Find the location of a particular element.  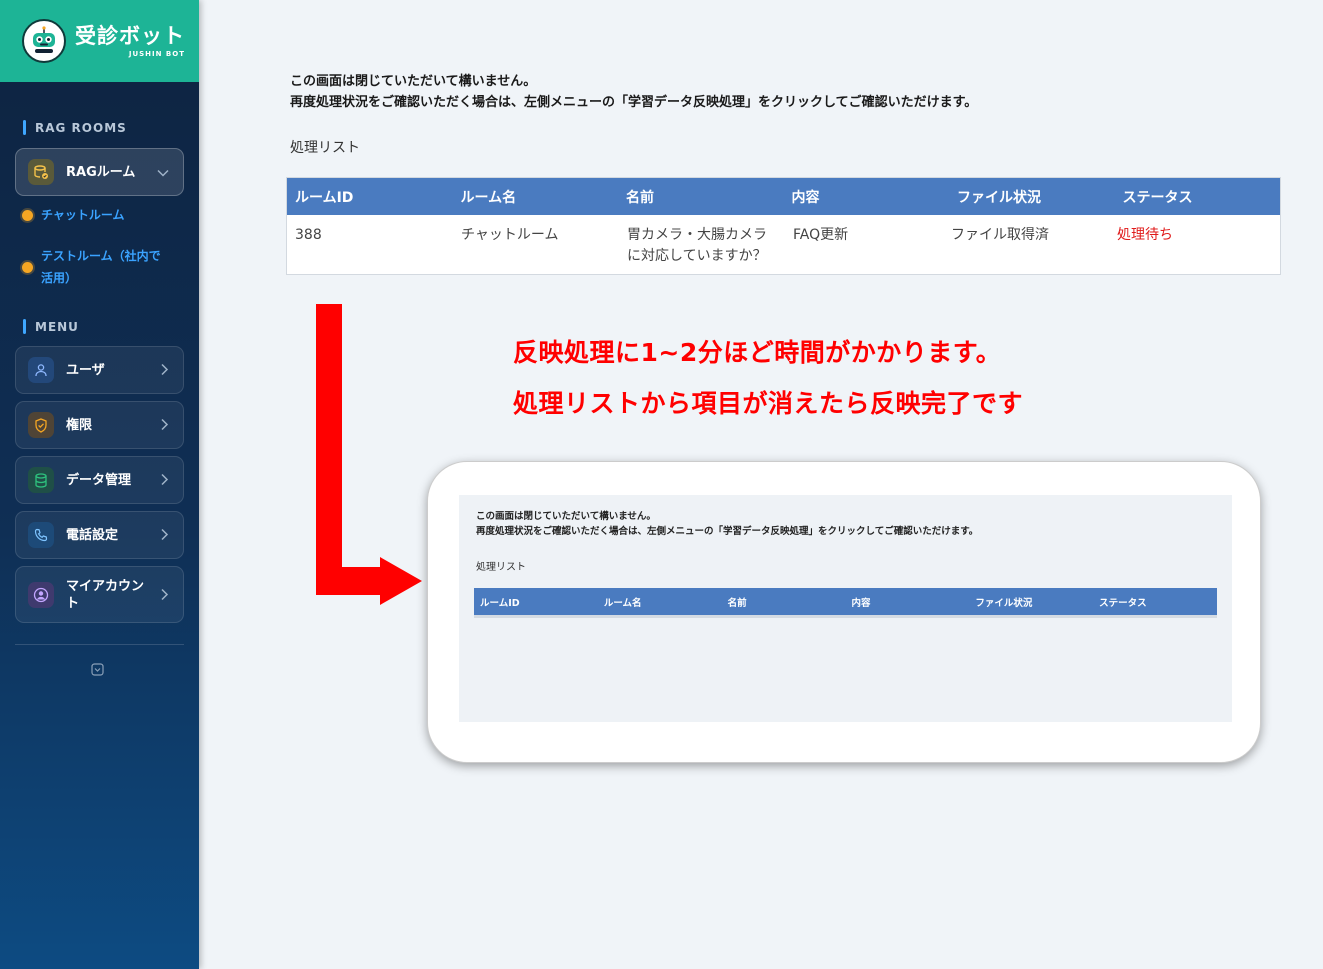

annotation-line-2: 処理リストから項目が消えたら反映完了です is located at coordinates (768, 403).